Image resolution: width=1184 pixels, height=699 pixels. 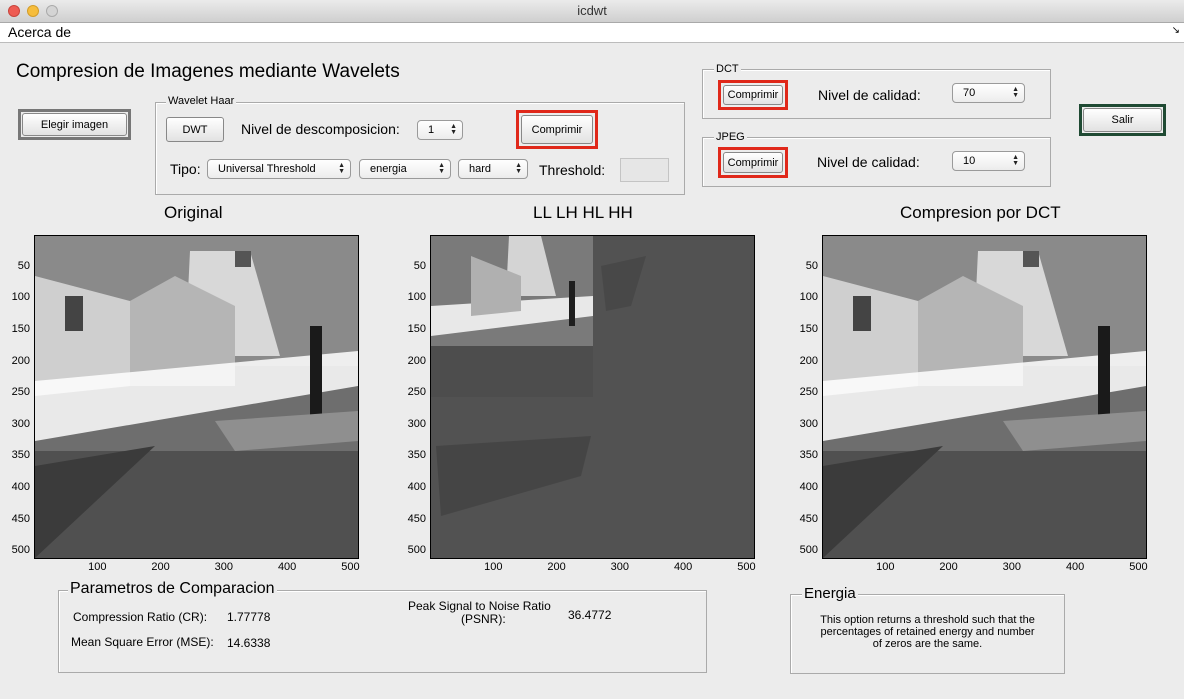 I want to click on elegir-imagen-button: Elegir imagen, so click(x=74, y=124).